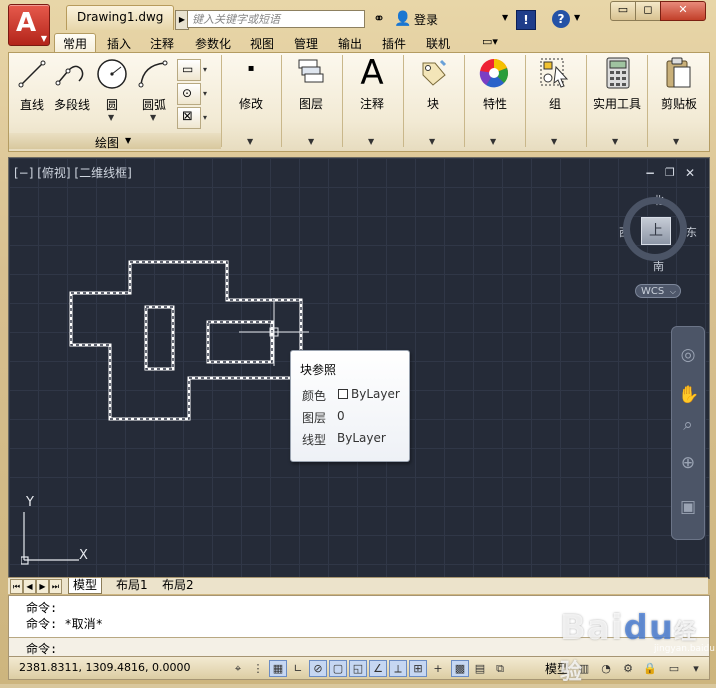 This screenshot has height=688, width=716. Describe the element at coordinates (238, 668) in the screenshot. I see `infer-constraints-icon: ⌖` at that location.